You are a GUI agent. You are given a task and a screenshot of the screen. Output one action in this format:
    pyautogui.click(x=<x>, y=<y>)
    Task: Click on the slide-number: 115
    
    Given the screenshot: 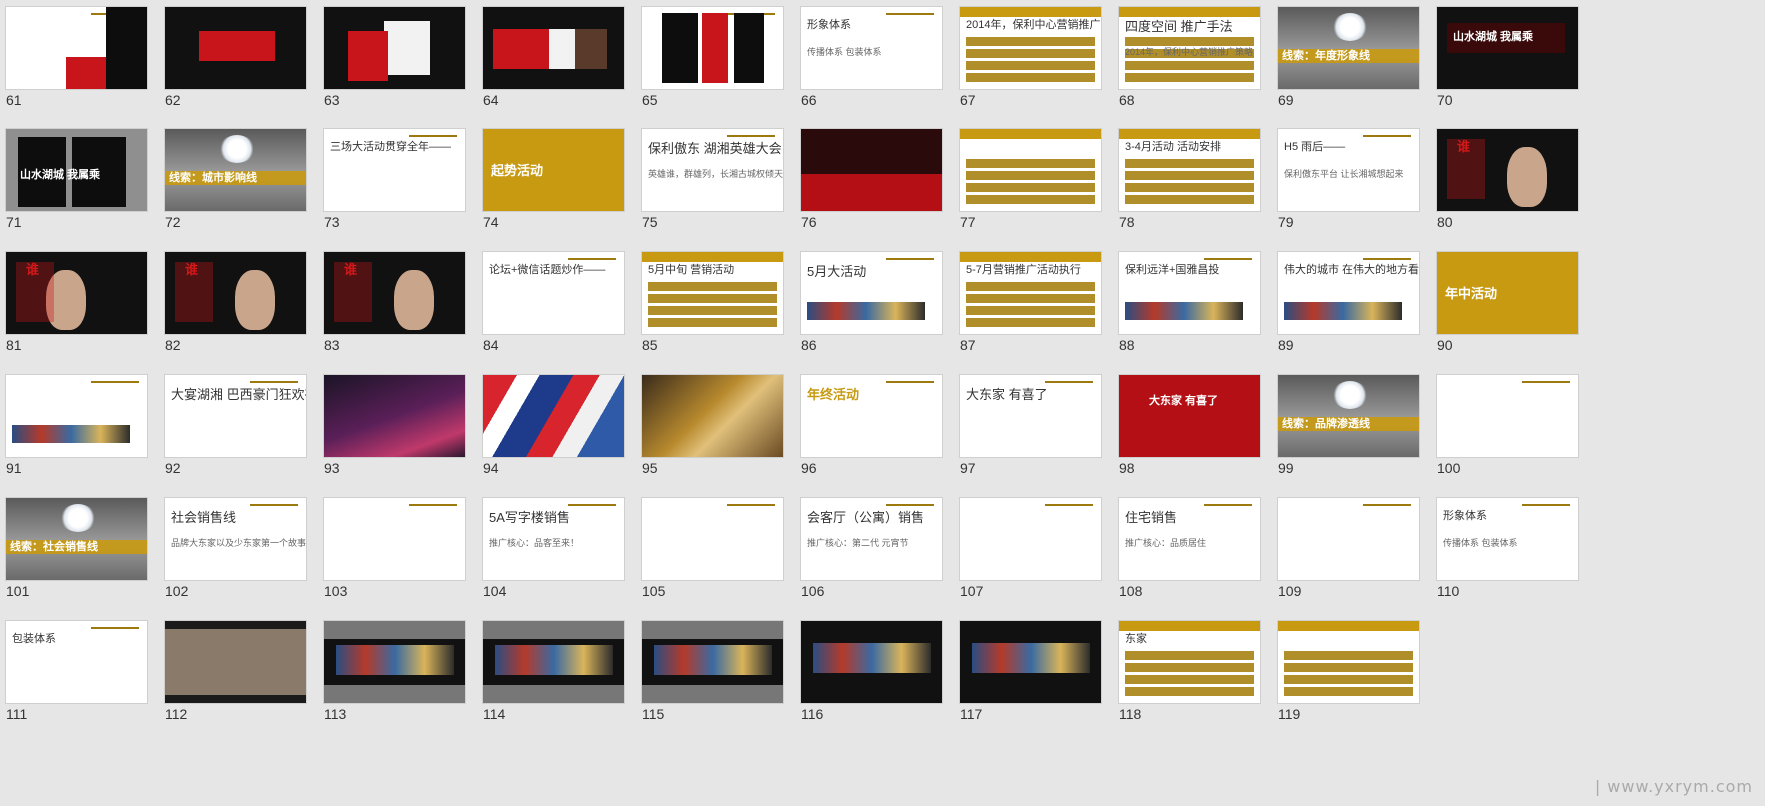 What is the action you would take?
    pyautogui.click(x=653, y=714)
    